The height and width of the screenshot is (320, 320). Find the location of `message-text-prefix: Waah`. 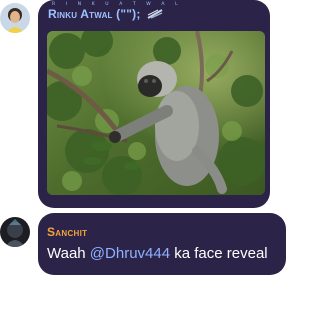

message-text-prefix: Waah is located at coordinates (68, 253).